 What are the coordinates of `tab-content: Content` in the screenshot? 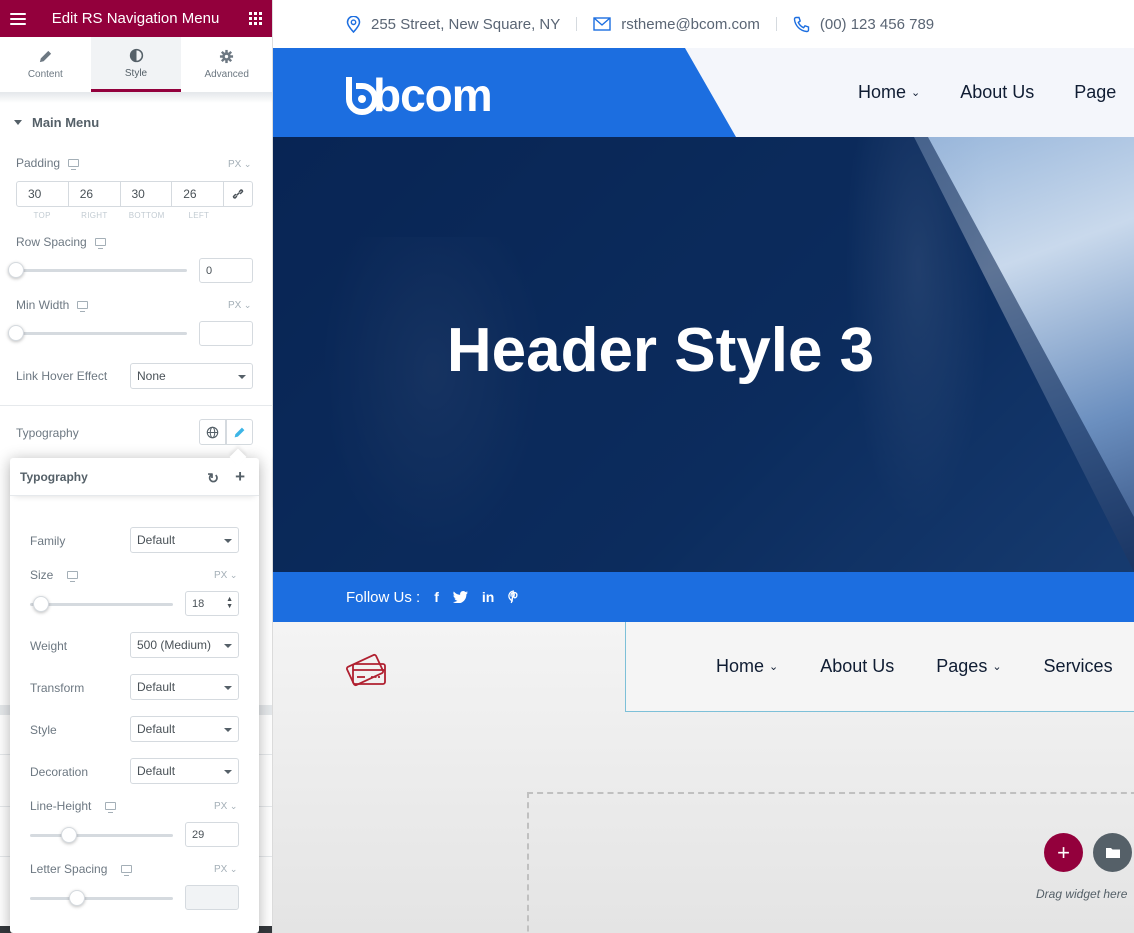 It's located at (45, 64).